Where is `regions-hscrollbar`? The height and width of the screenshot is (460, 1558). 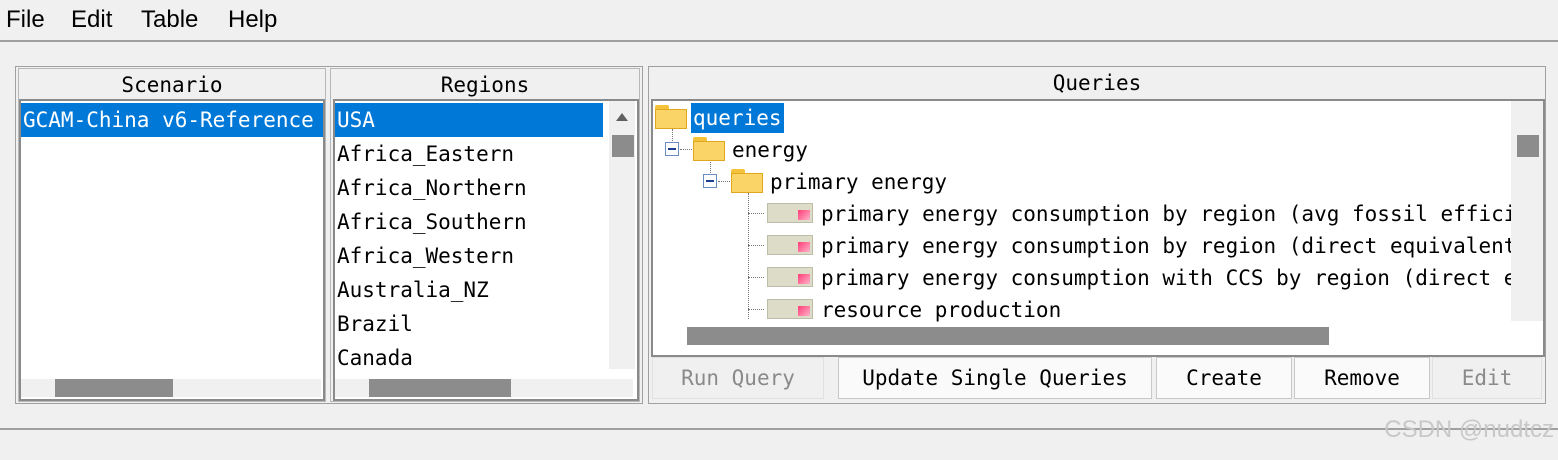
regions-hscrollbar is located at coordinates (484, 388).